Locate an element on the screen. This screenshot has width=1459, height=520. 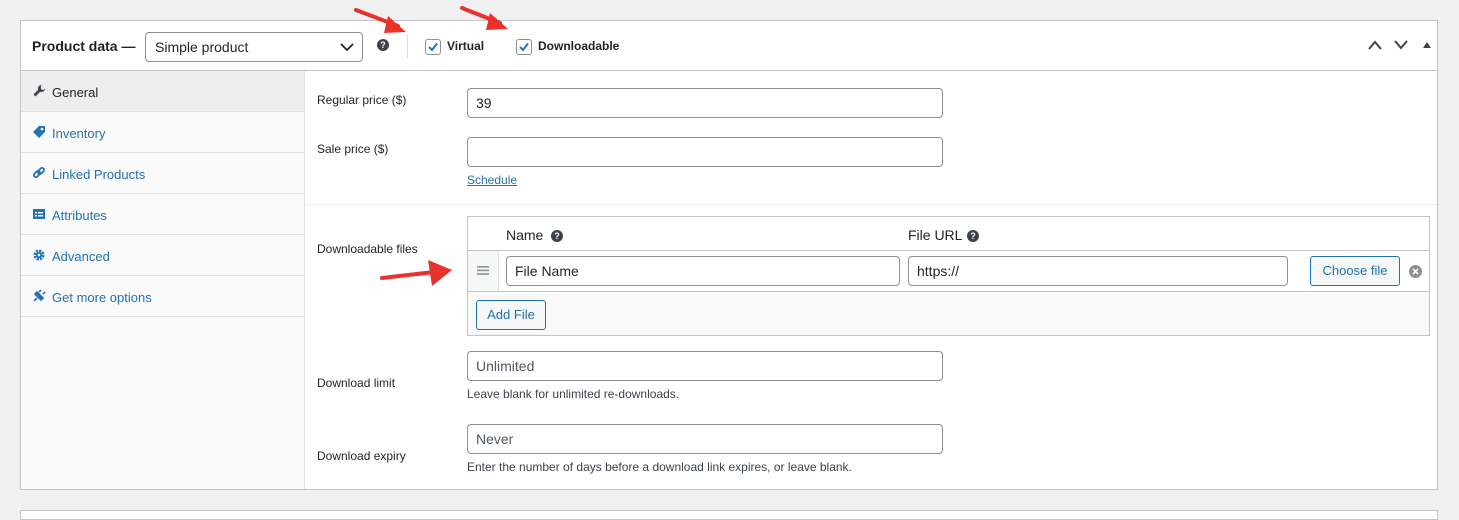
downloadable-label: Downloadable is located at coordinates (578, 46).